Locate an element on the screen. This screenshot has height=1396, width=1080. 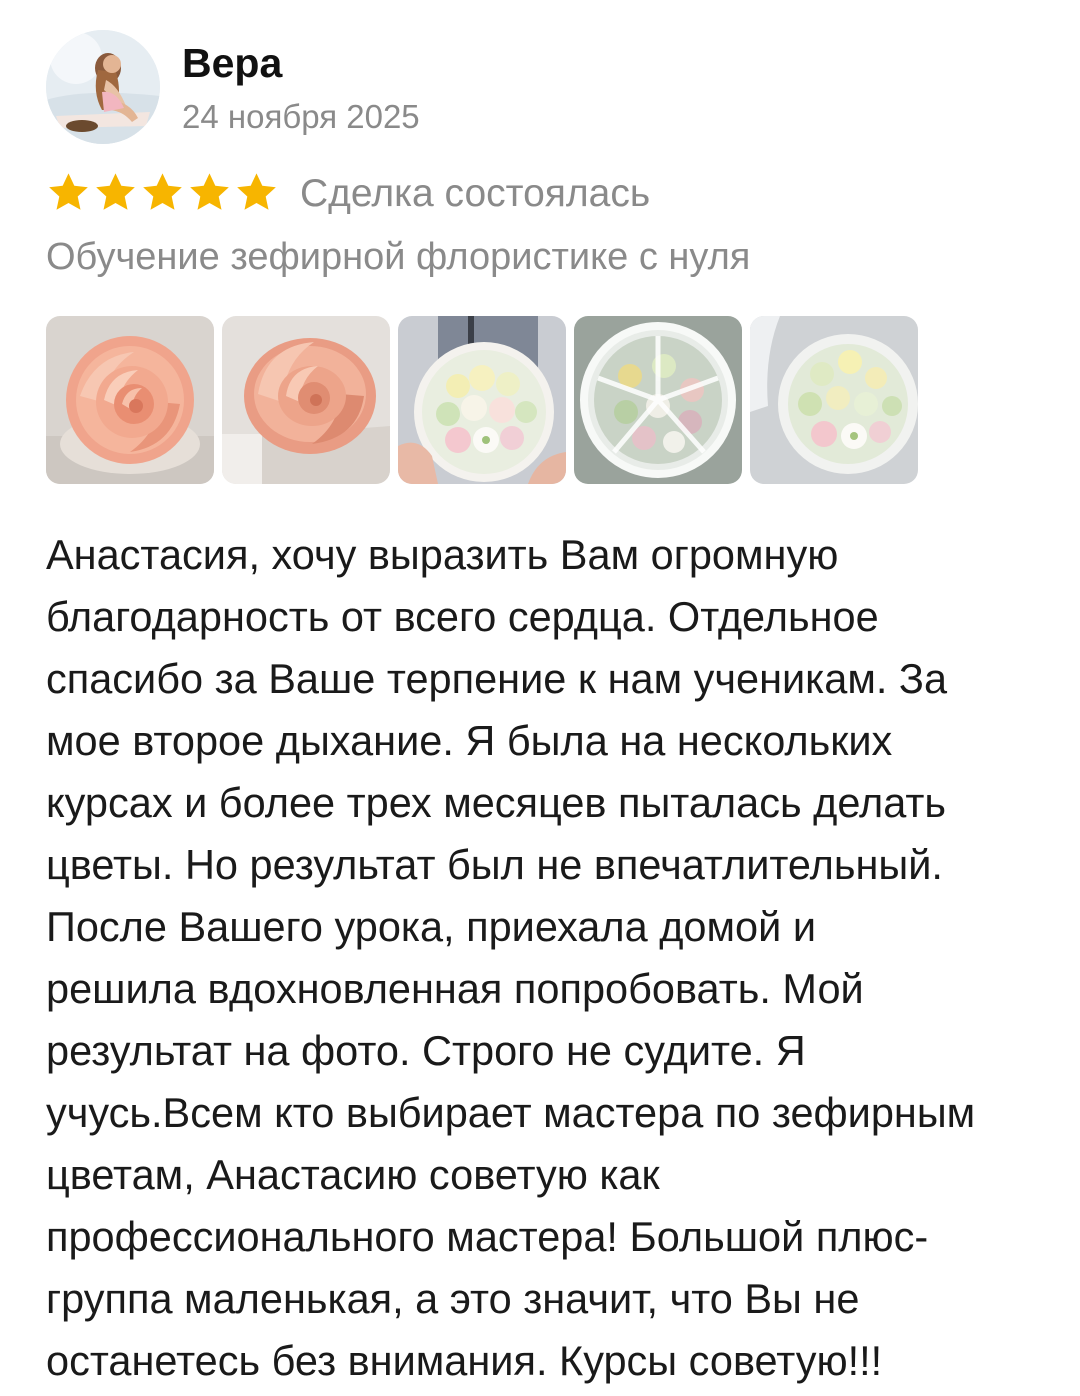
avatar is located at coordinates (103, 87).